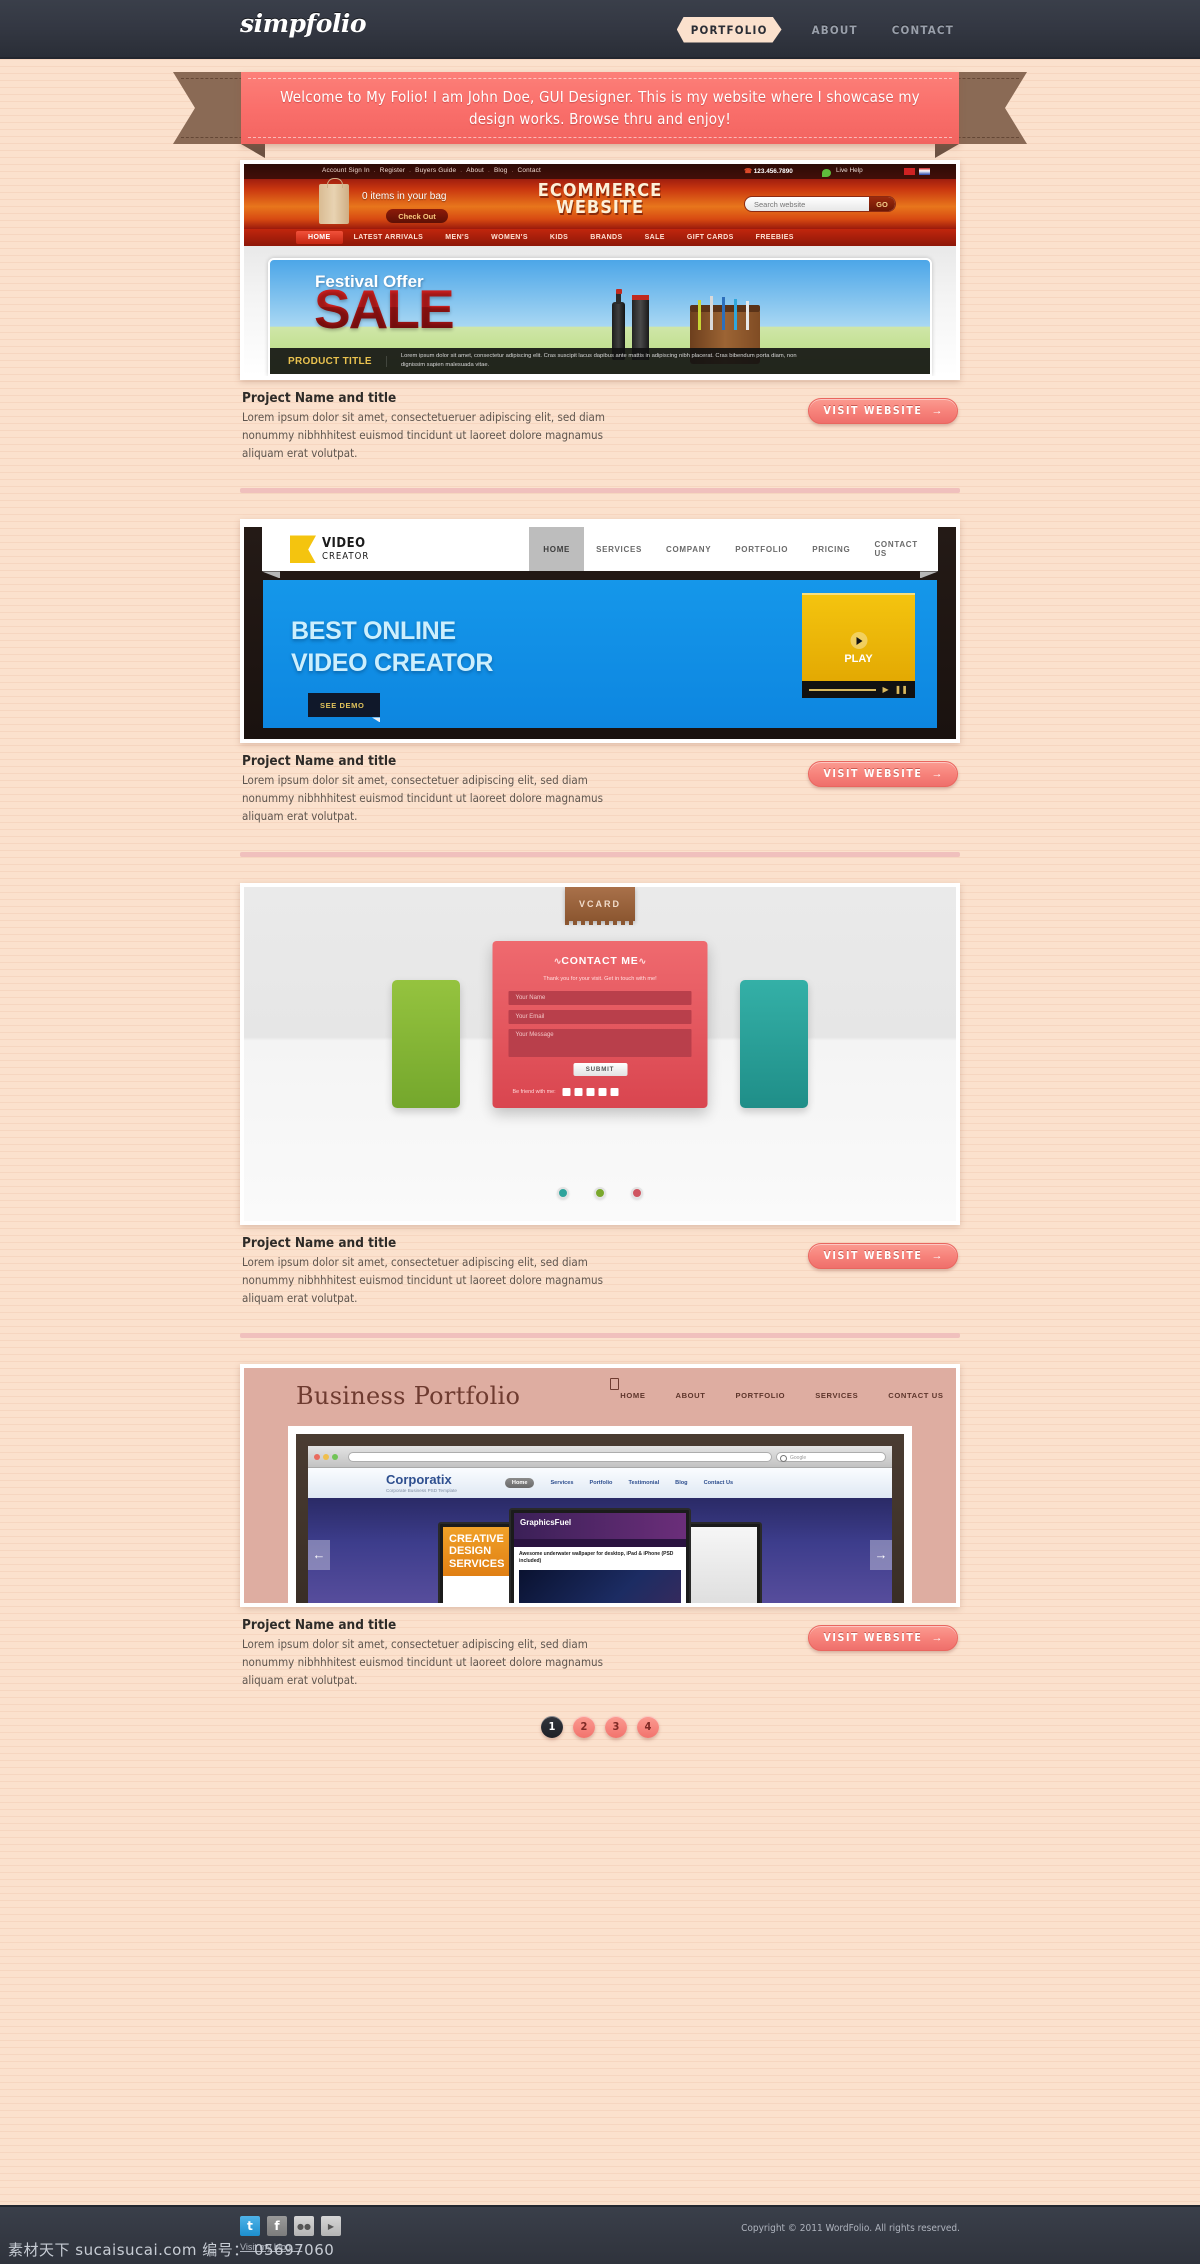 This screenshot has height=2264, width=1200. I want to click on page-button-1: 1, so click(552, 1726).